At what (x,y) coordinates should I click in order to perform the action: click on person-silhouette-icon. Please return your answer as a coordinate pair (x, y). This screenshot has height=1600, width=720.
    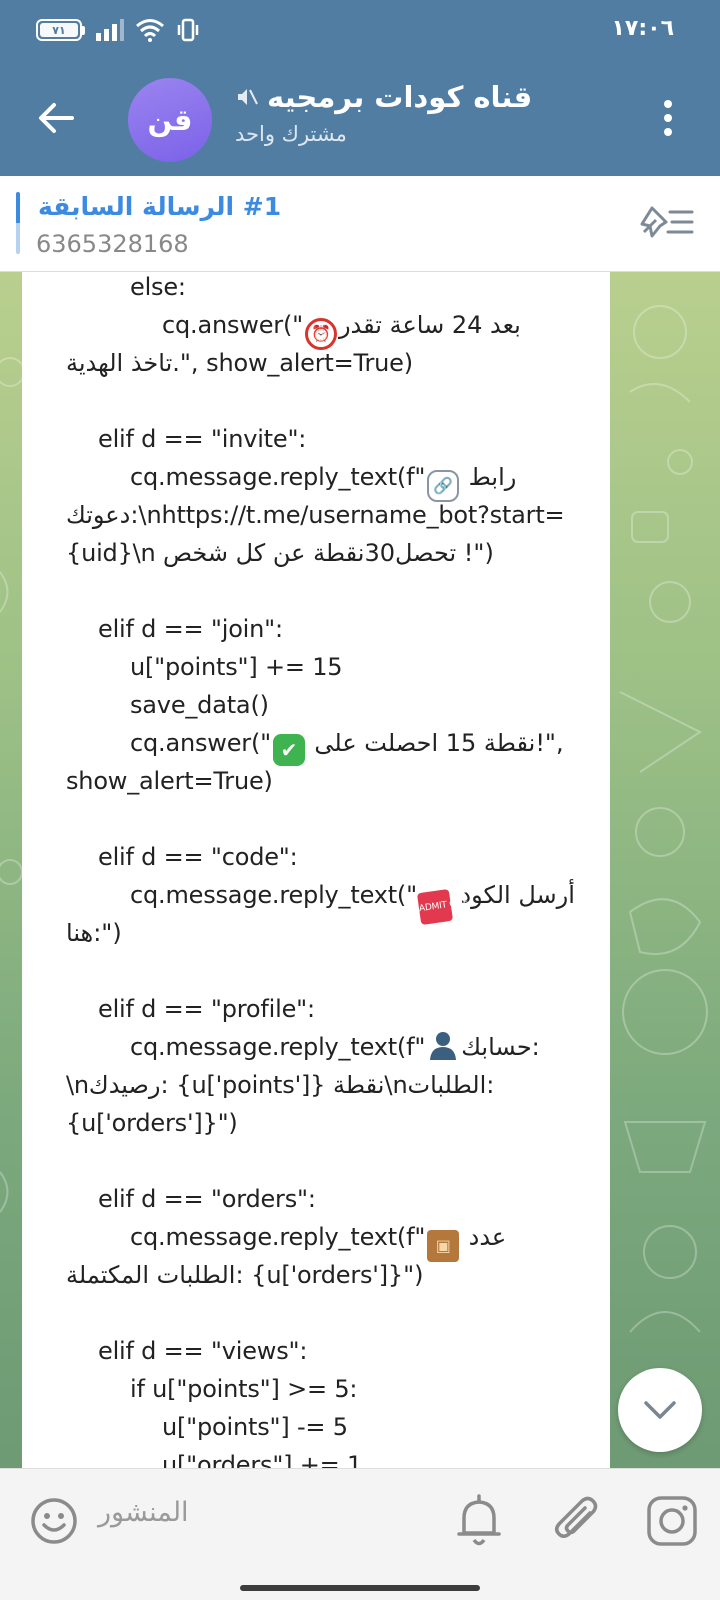
    Looking at the image, I should click on (443, 1045).